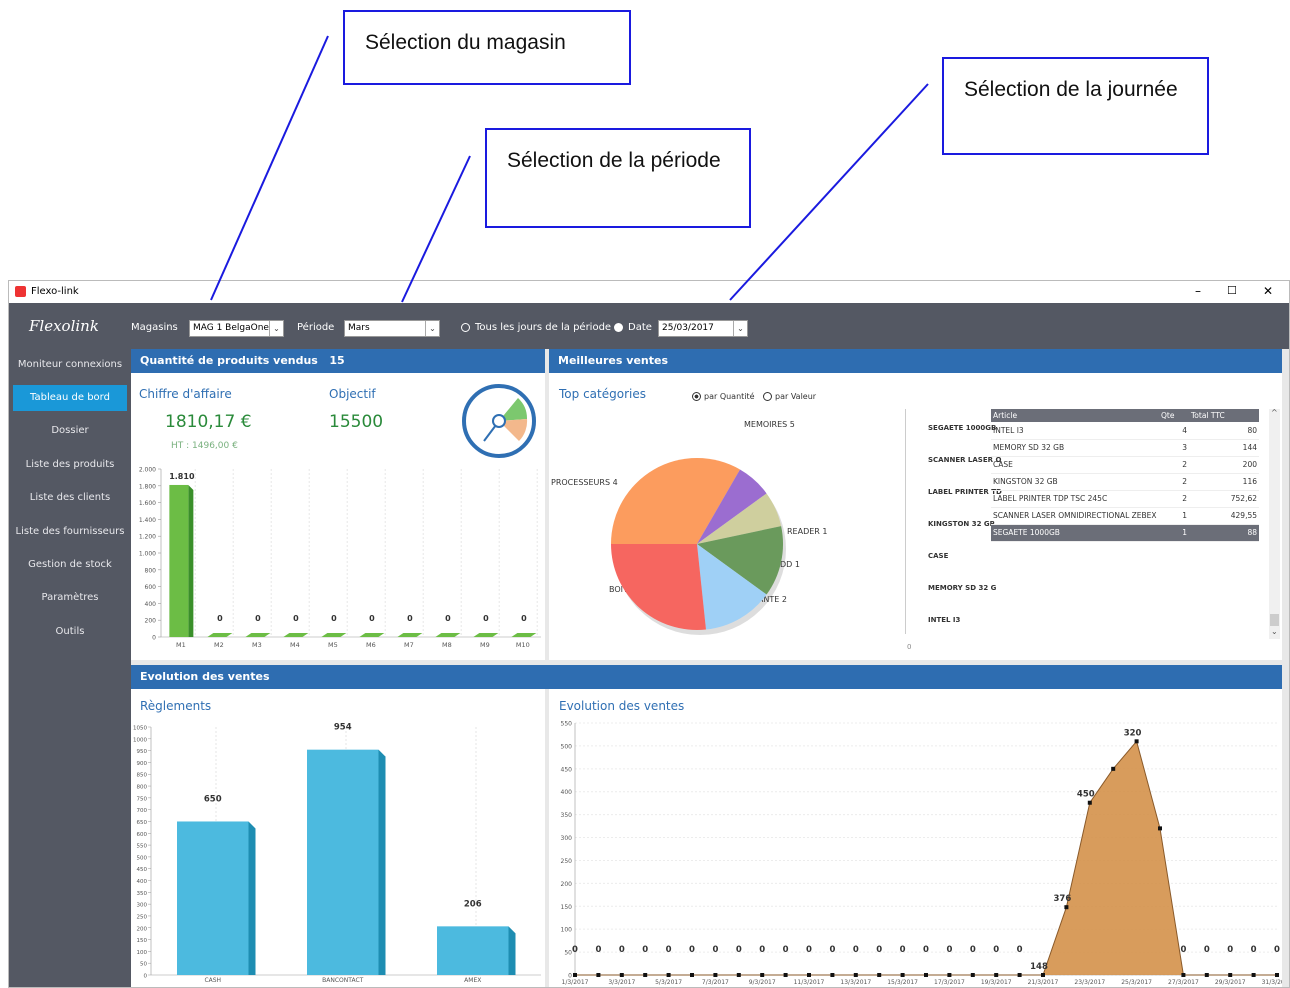  I want to click on table-row: SEGAETE 1000GB 1 88, so click(1125, 533).